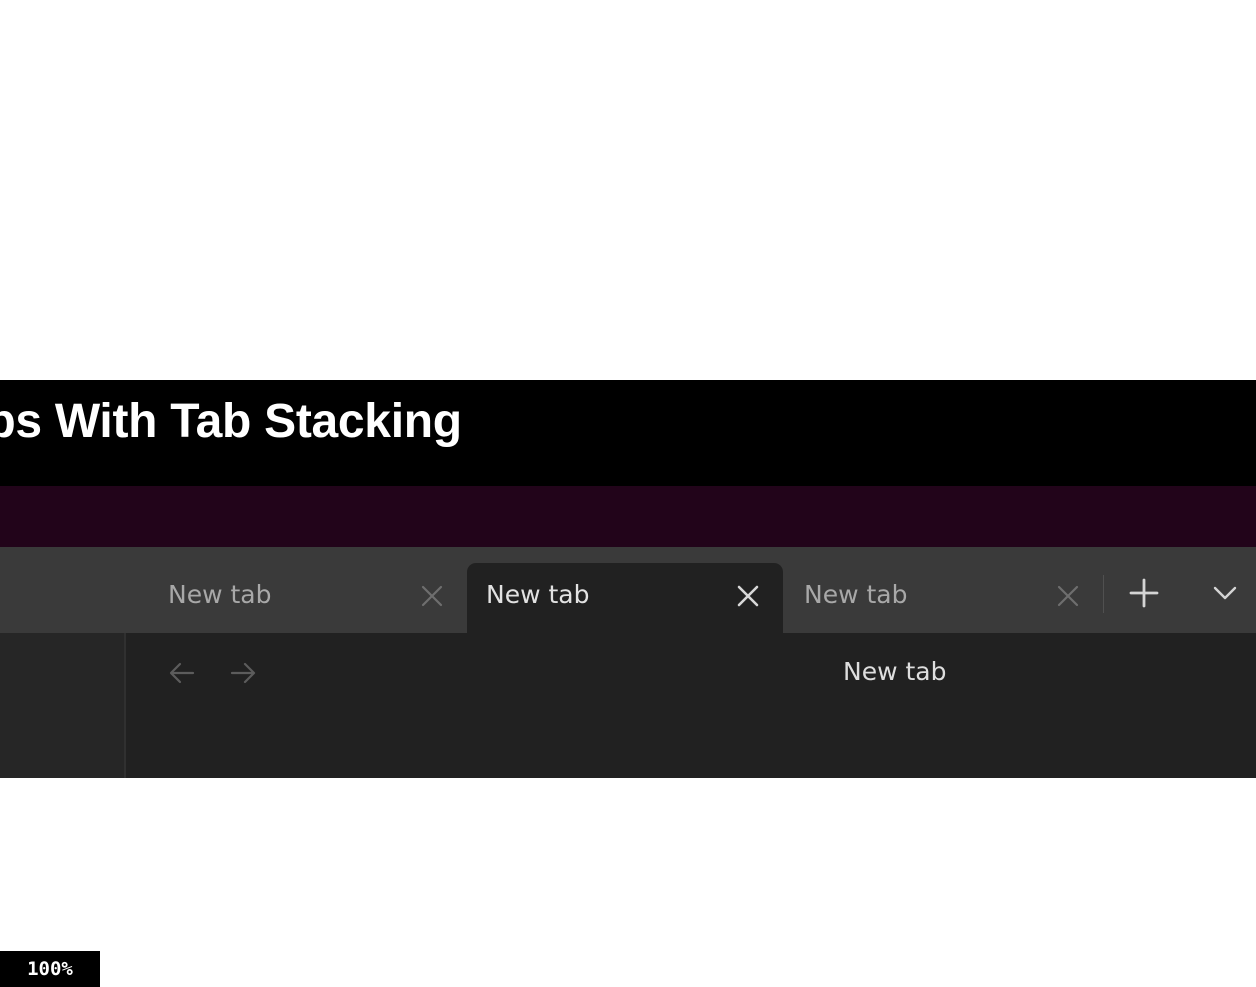 This screenshot has width=1256, height=987. What do you see at coordinates (628, 433) in the screenshot?
I see `slide-title-bar: abs With Tab Stacking` at bounding box center [628, 433].